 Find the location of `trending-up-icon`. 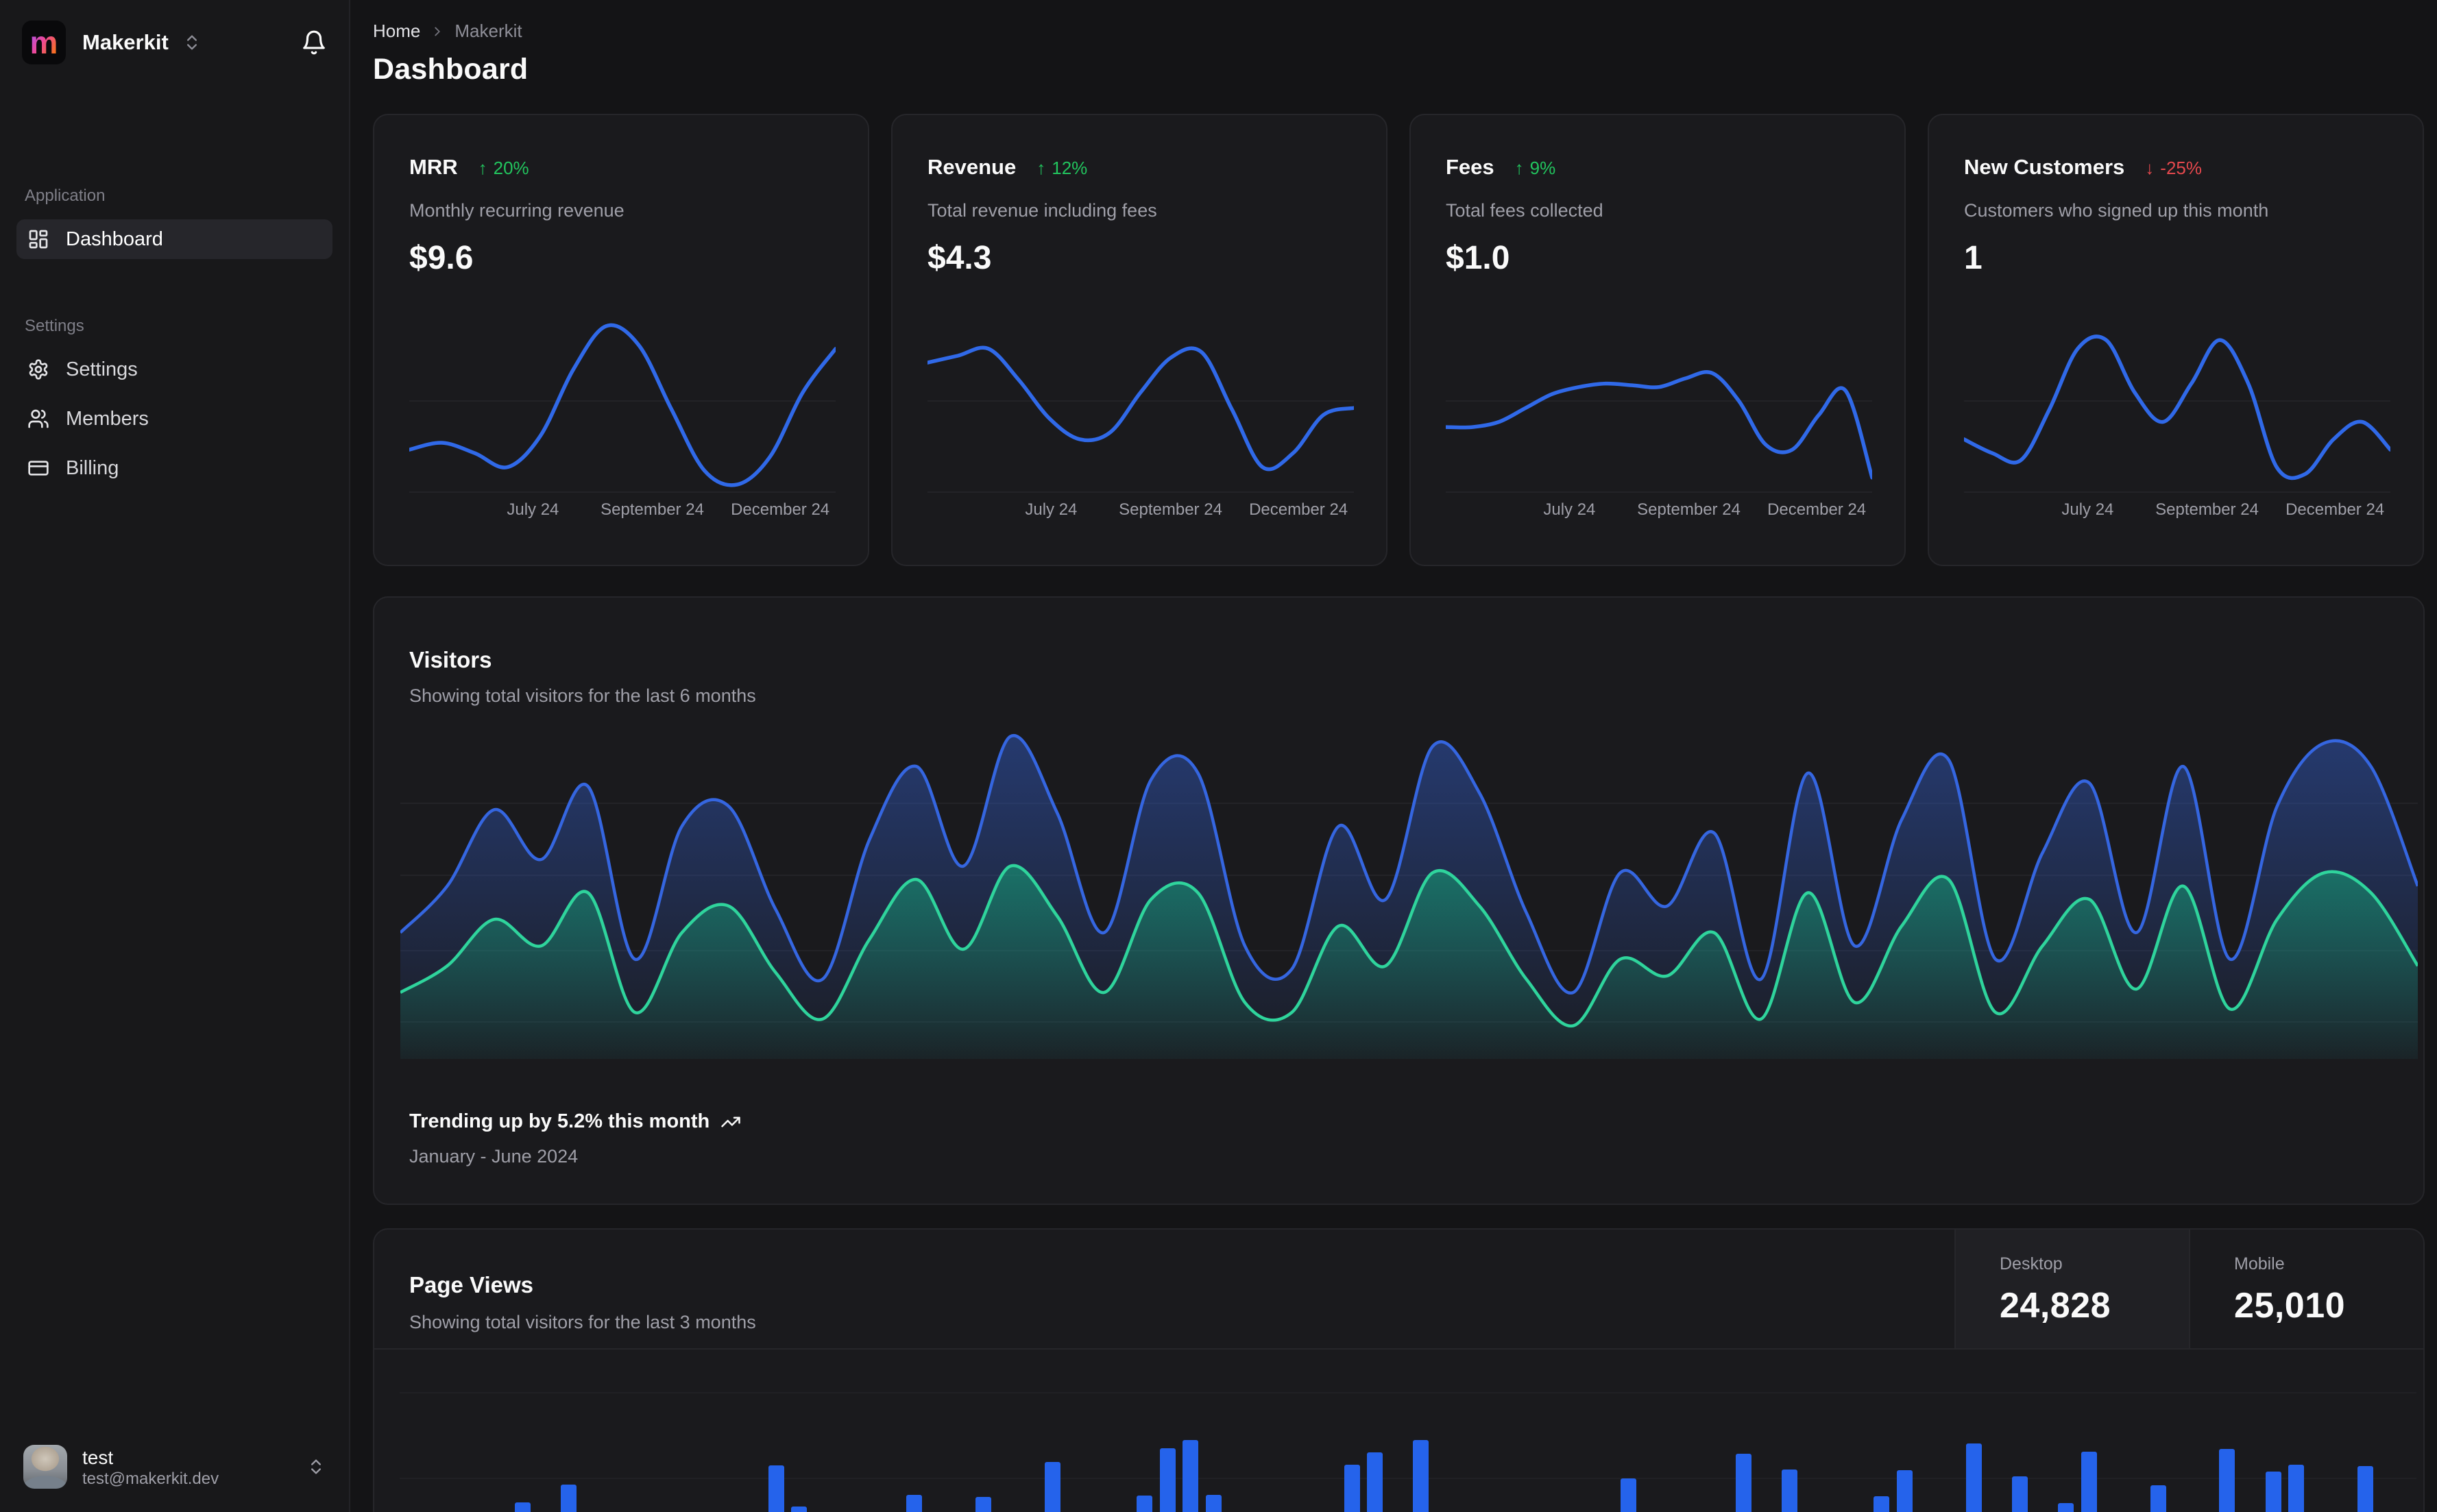

trending-up-icon is located at coordinates (730, 1122).